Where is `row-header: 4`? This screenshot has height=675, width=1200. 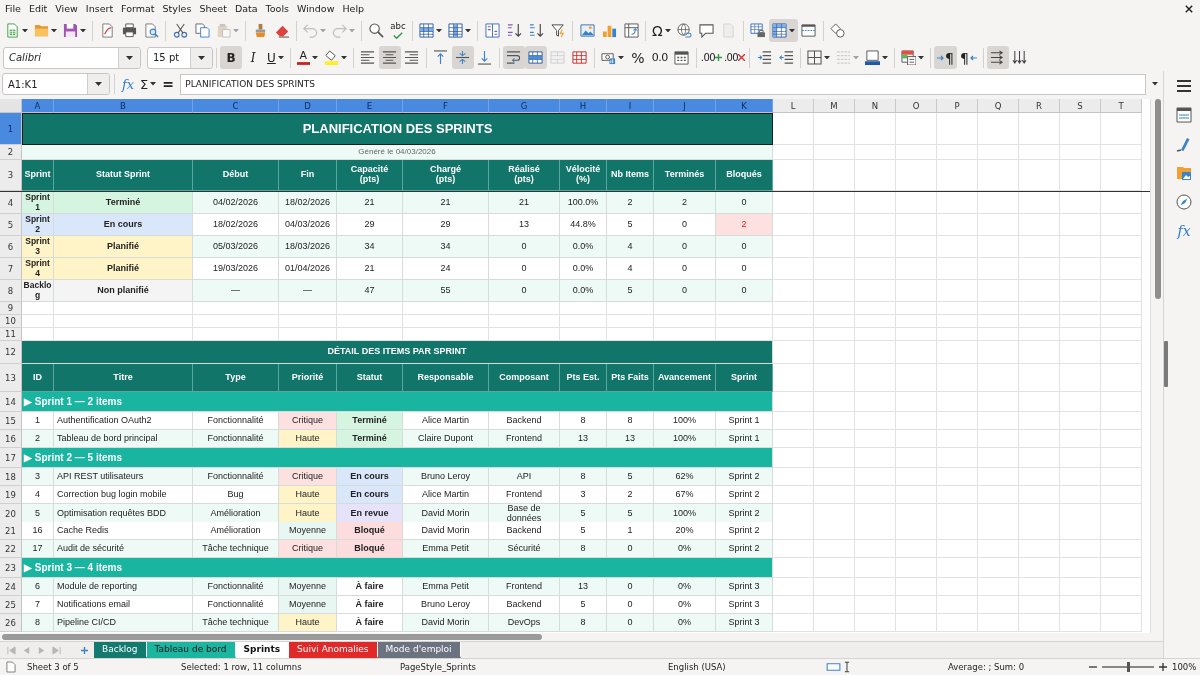 row-header: 4 is located at coordinates (11, 203).